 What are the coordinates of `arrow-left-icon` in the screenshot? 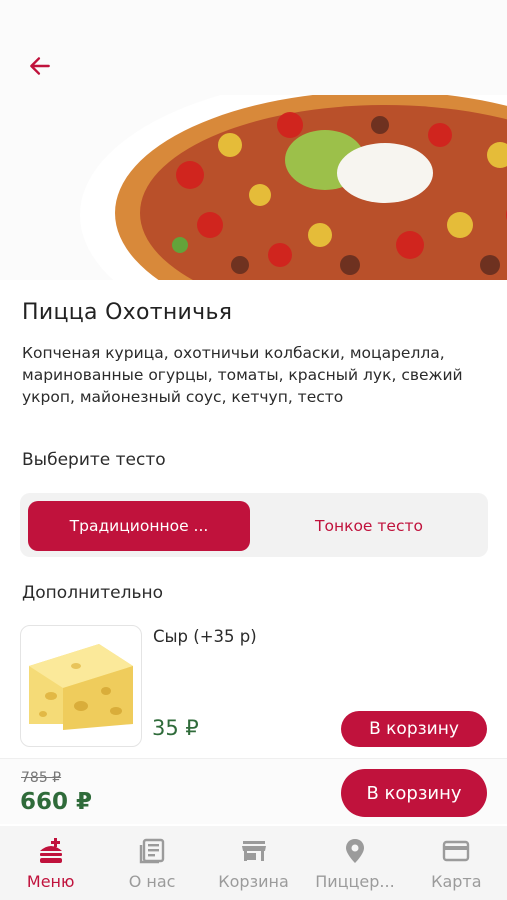 It's located at (40, 66).